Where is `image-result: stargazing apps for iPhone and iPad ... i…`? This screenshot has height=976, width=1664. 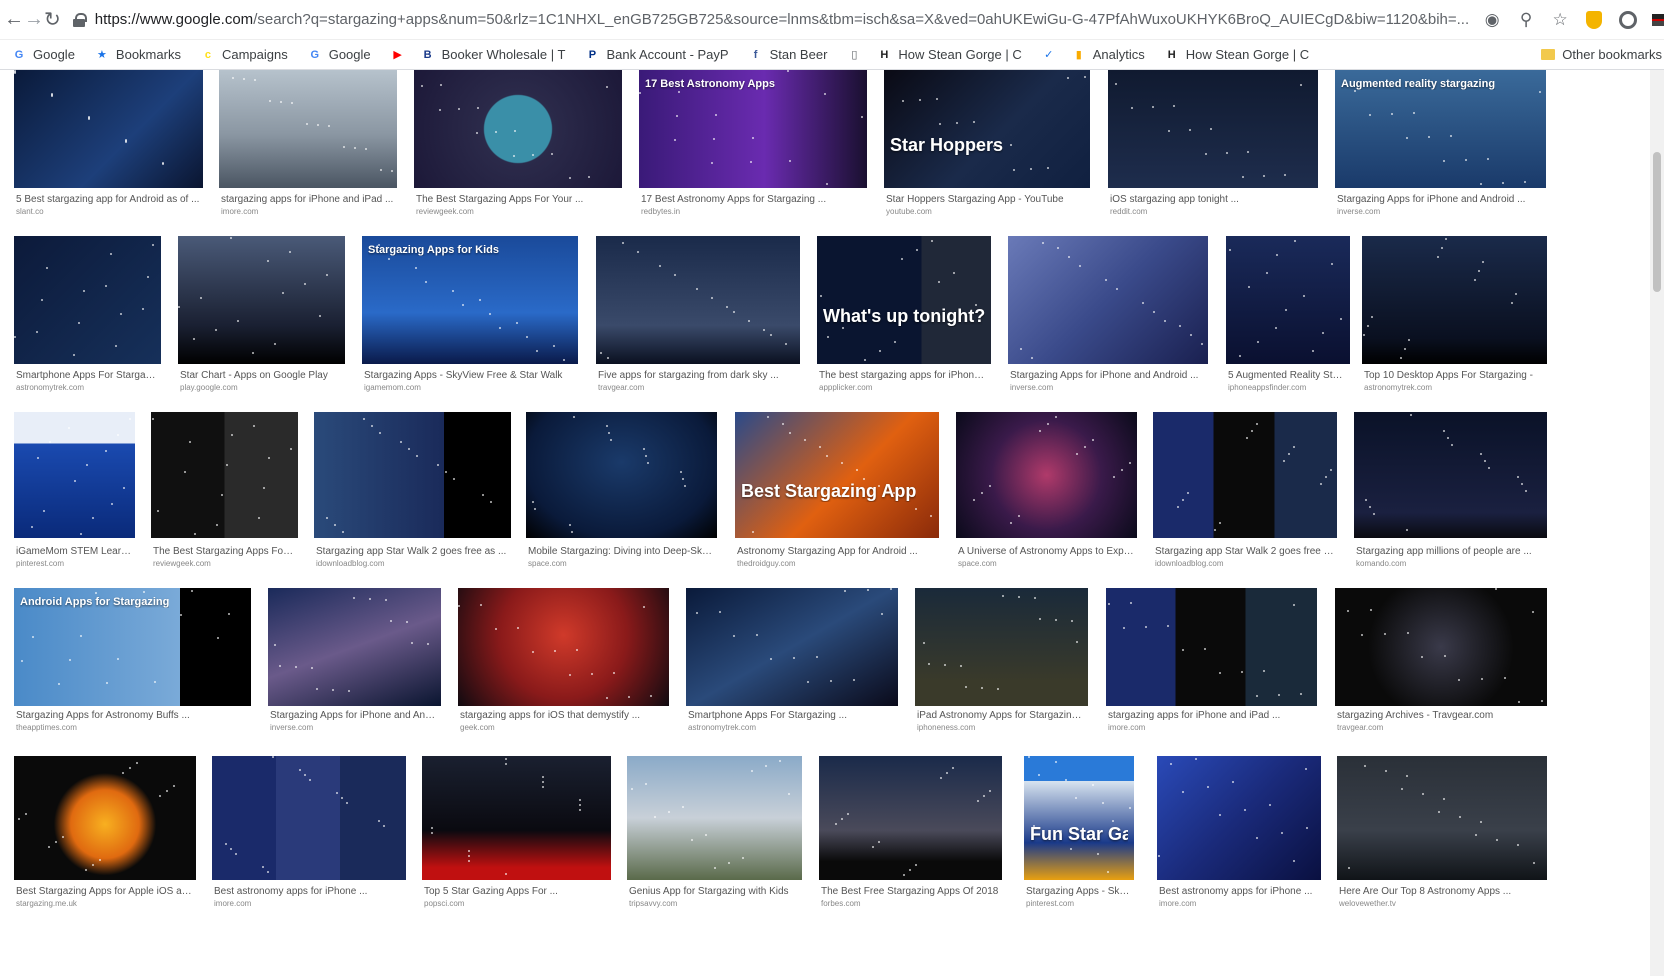 image-result: stargazing apps for iPhone and iPad ... i… is located at coordinates (1211, 662).